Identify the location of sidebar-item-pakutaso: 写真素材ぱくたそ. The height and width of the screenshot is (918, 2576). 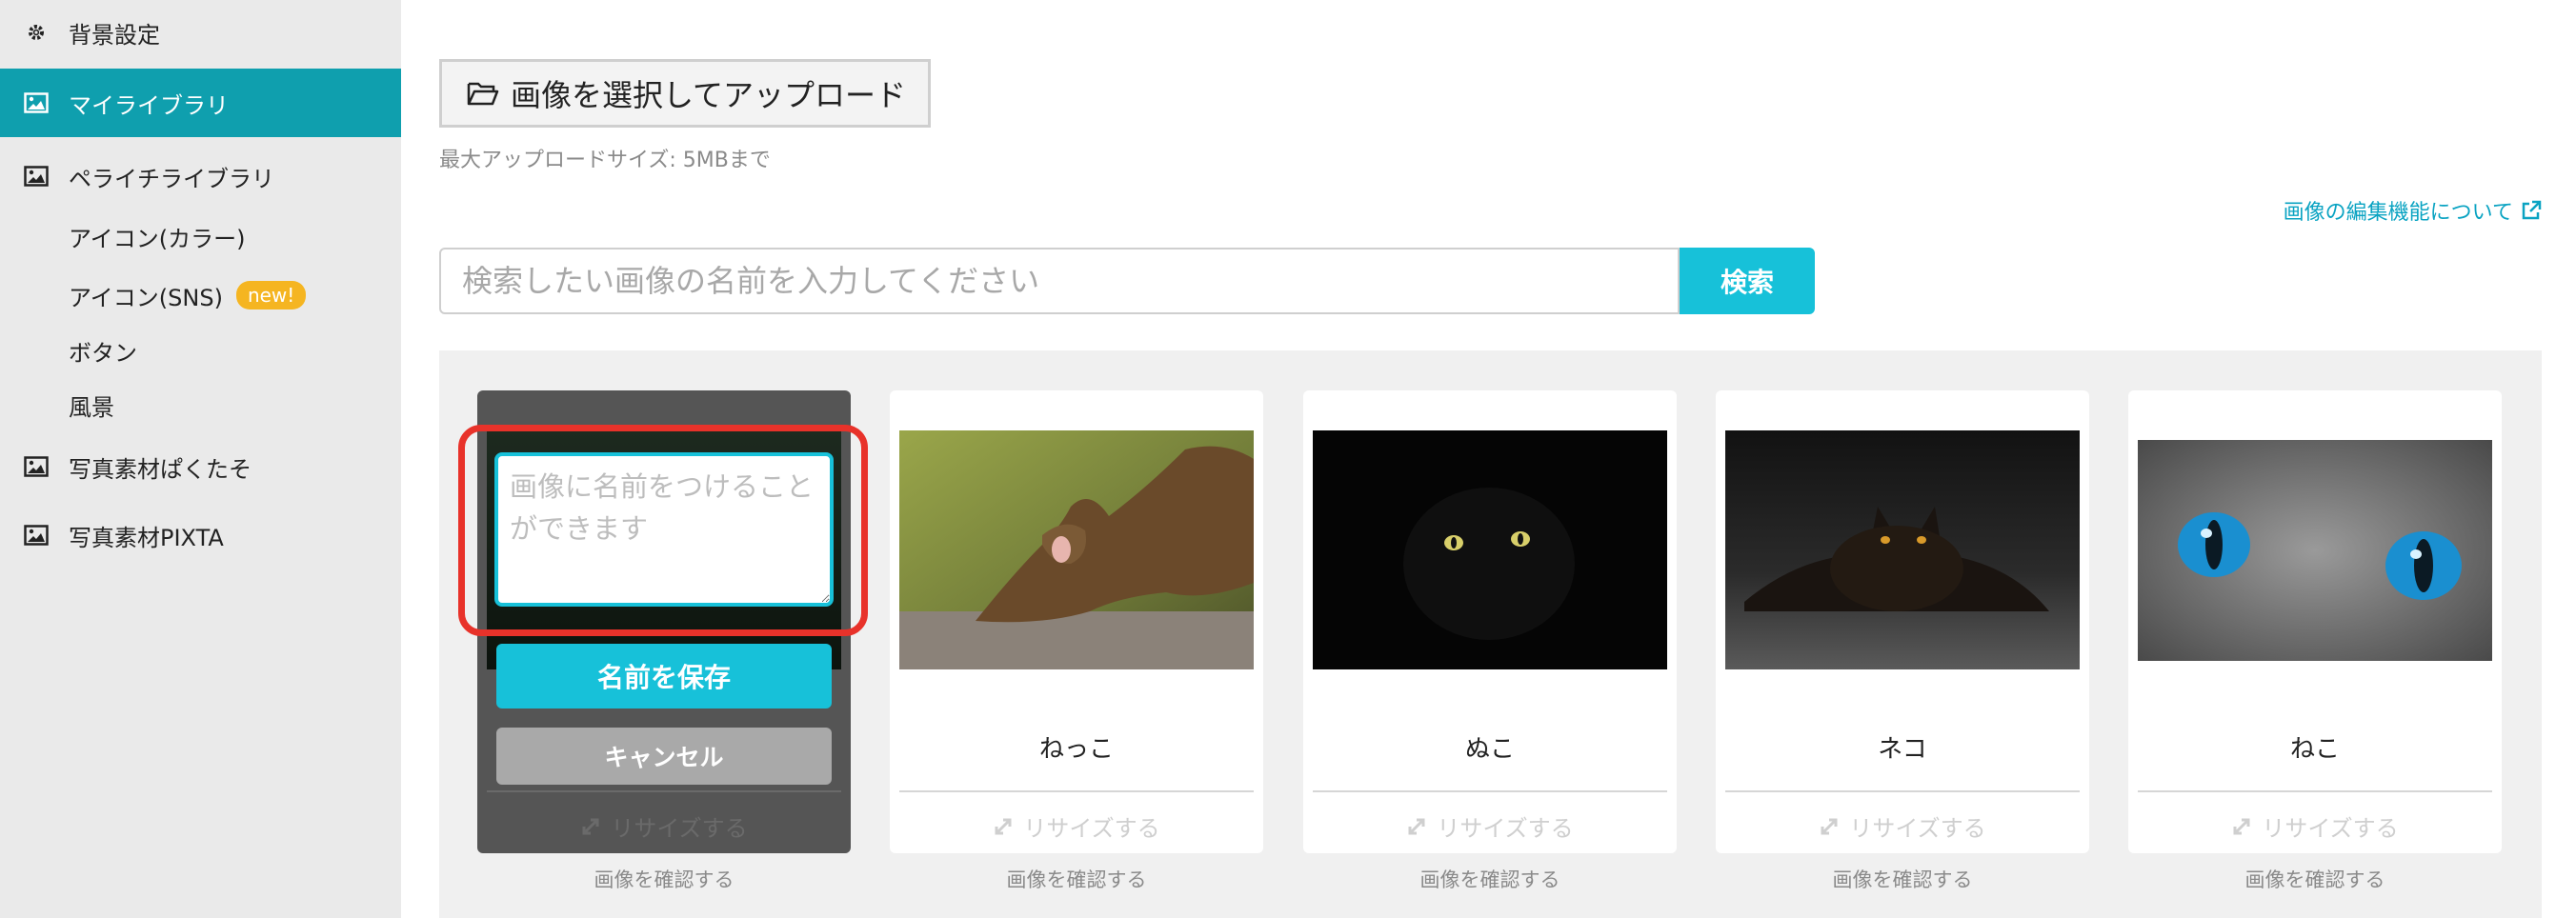
(200, 467).